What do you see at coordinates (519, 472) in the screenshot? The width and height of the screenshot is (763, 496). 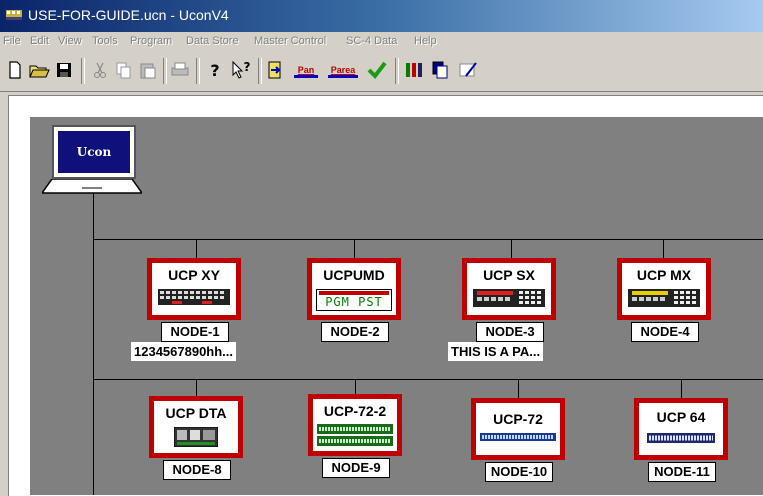 I see `node-name: NODE-10` at bounding box center [519, 472].